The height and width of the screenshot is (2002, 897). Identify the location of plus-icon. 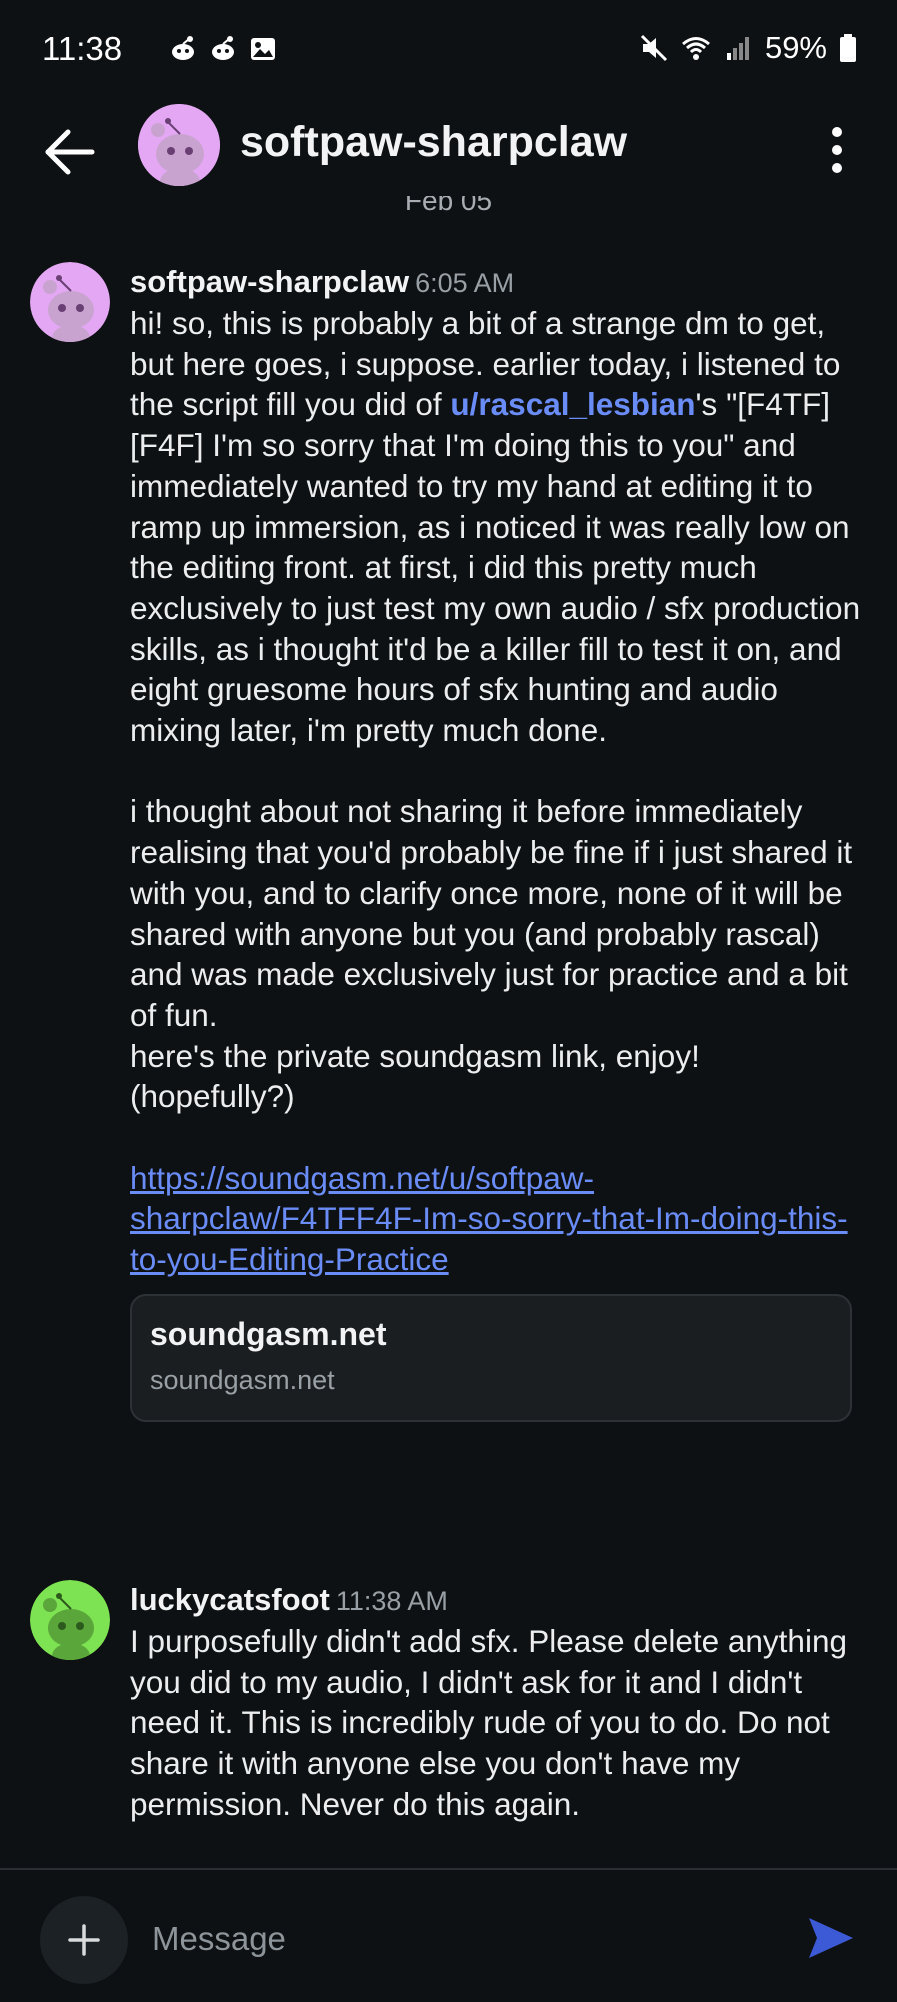
(84, 1940).